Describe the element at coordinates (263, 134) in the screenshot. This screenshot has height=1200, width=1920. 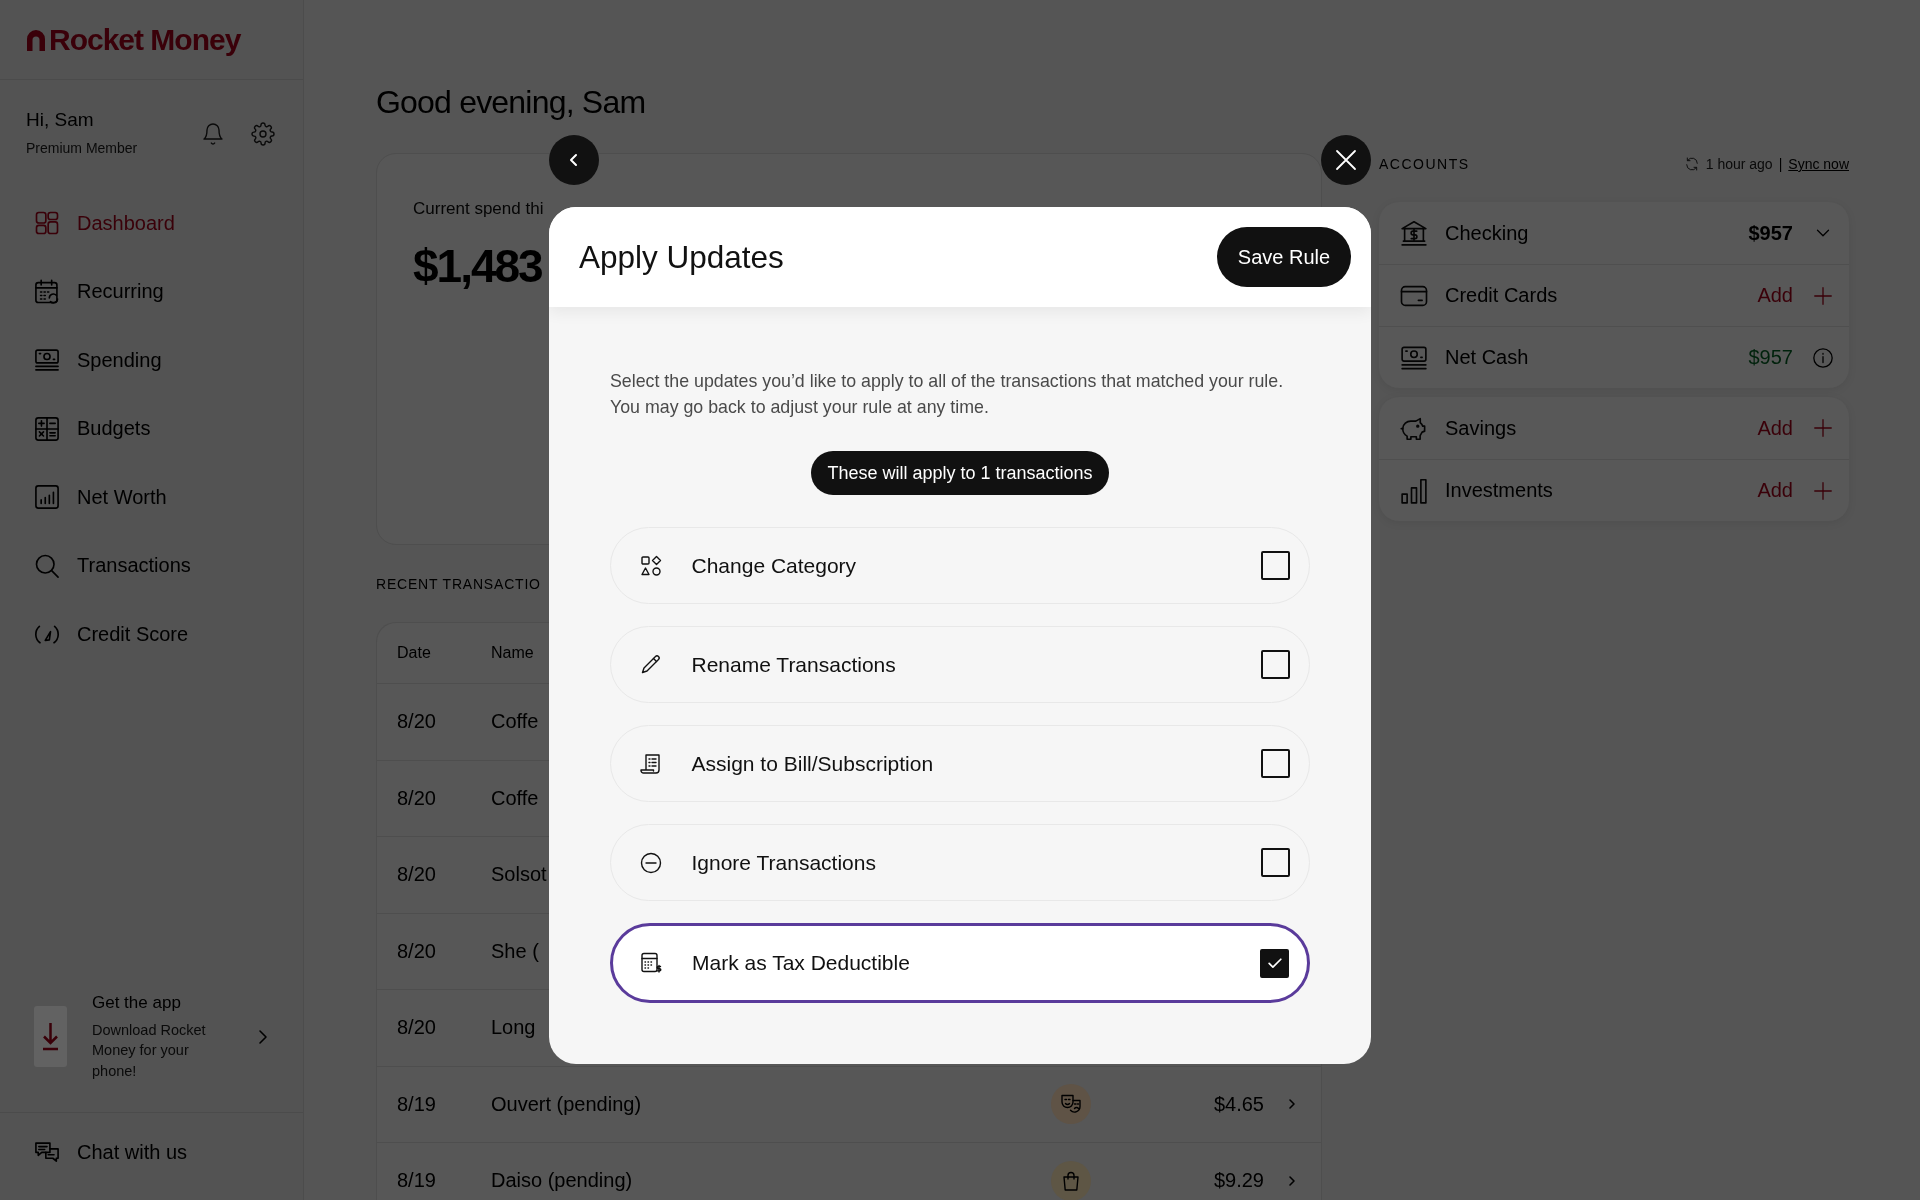
I see `settings-icon` at that location.